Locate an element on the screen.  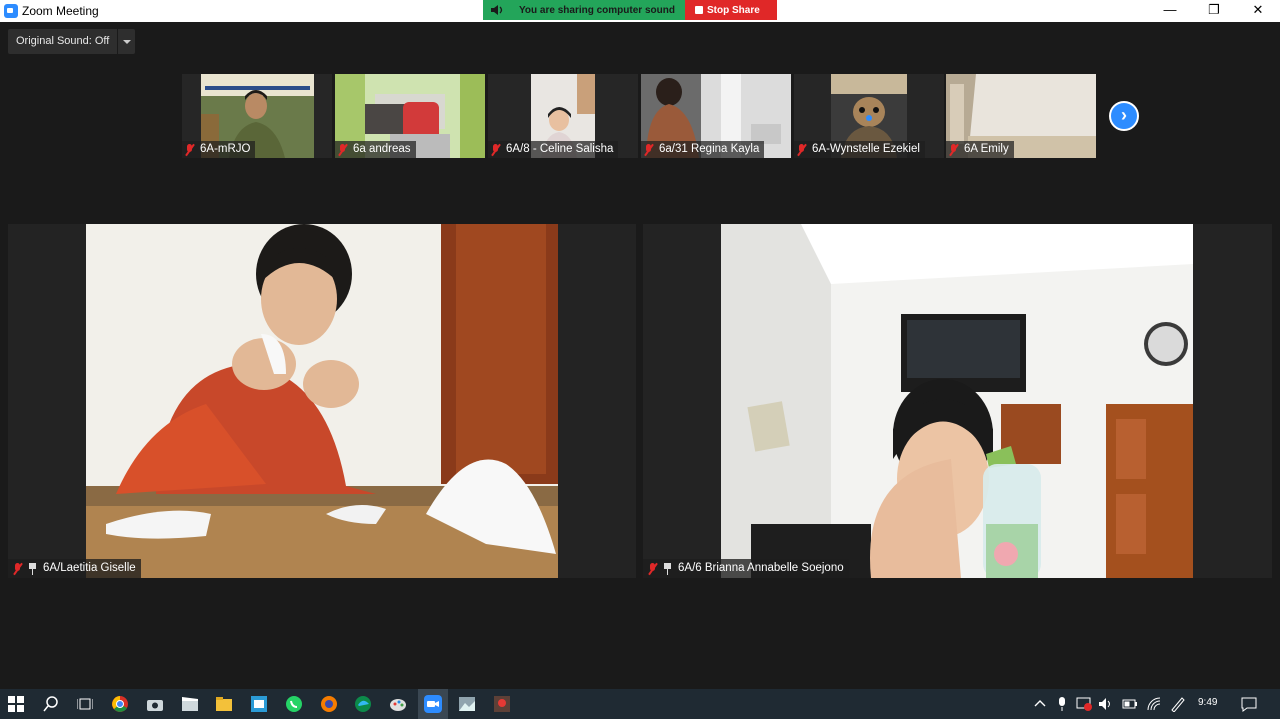
video-editor-icon is located at coordinates (190, 704).